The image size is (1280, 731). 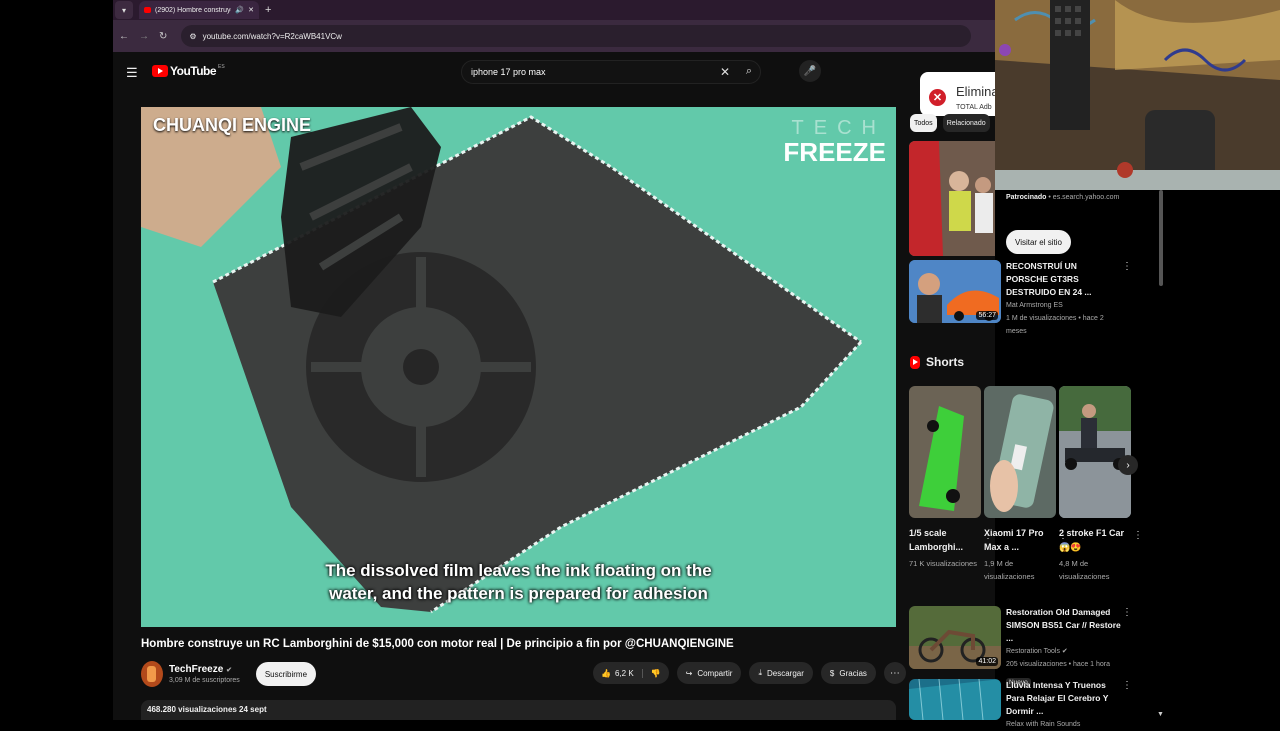 I want to click on short-title: 2 stroke F1 Car 😱😍, so click(x=1092, y=540).